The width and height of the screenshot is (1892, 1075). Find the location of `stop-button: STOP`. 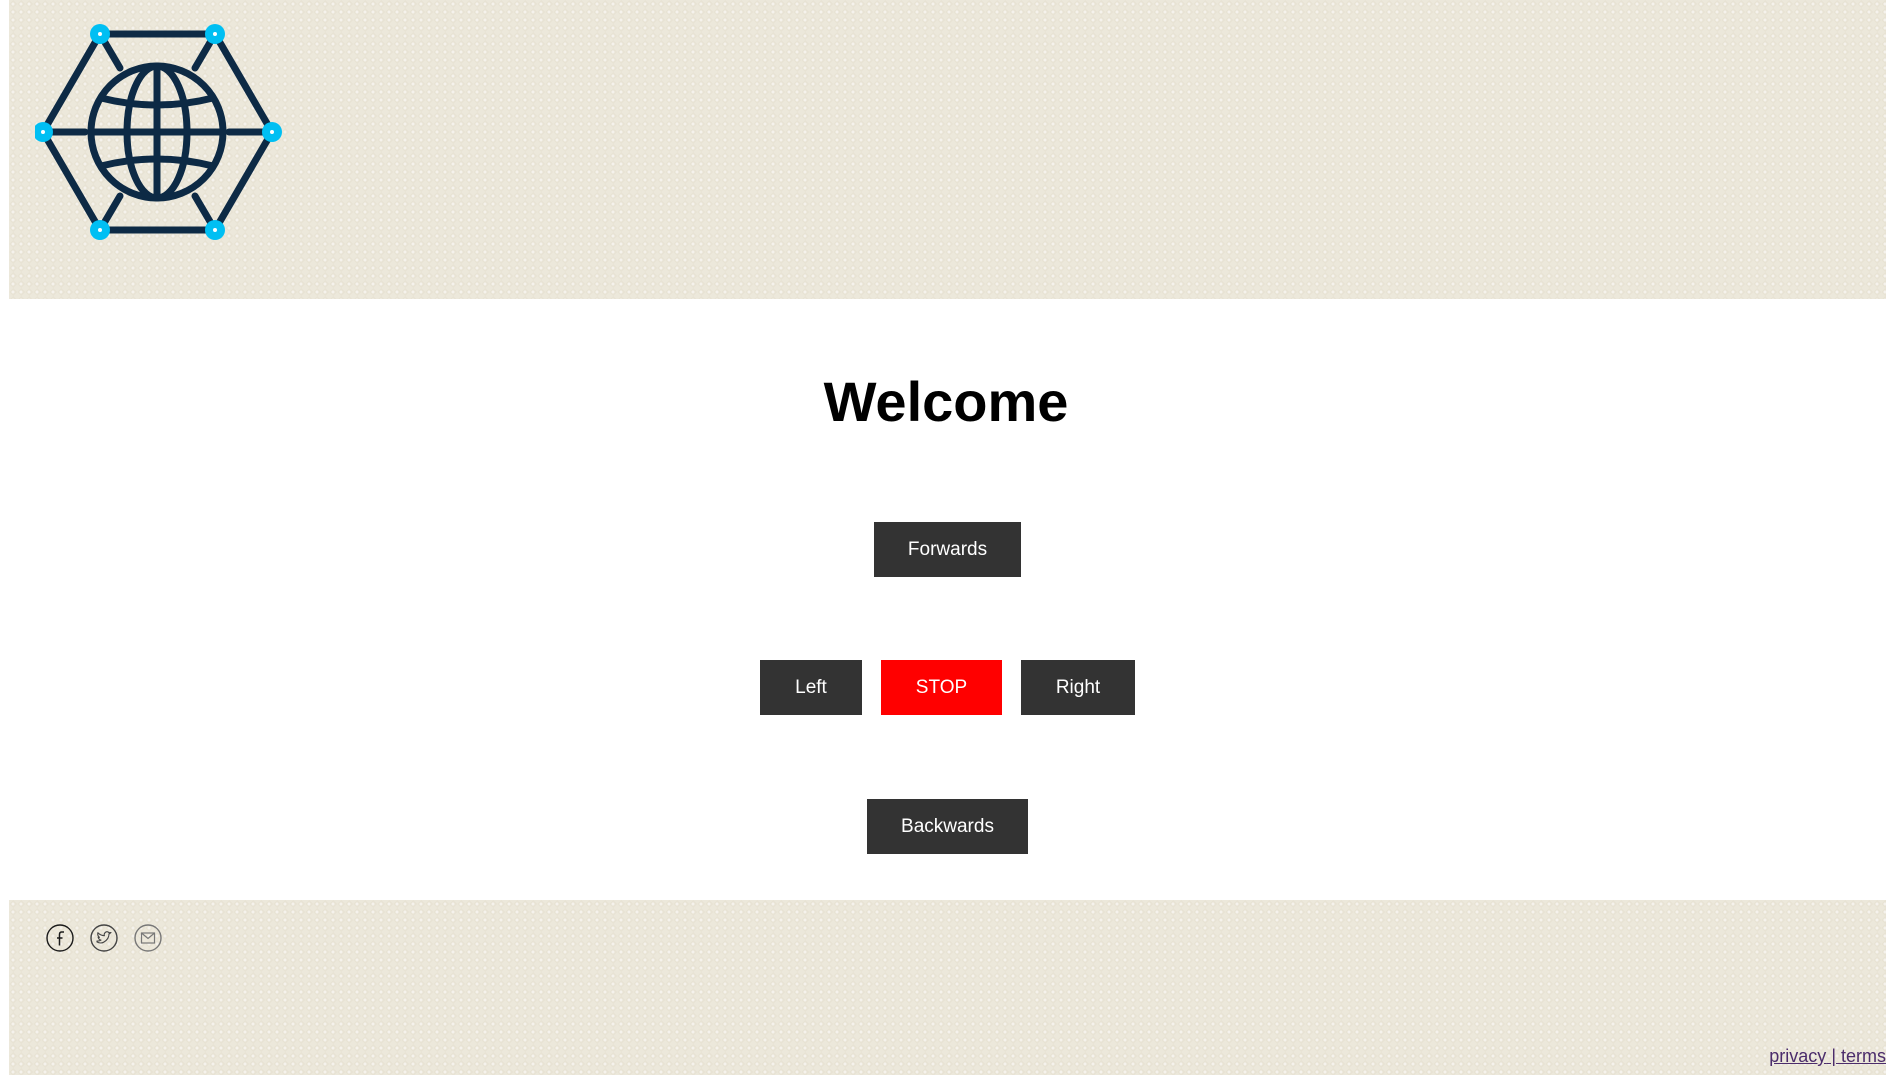

stop-button: STOP is located at coordinates (941, 687).